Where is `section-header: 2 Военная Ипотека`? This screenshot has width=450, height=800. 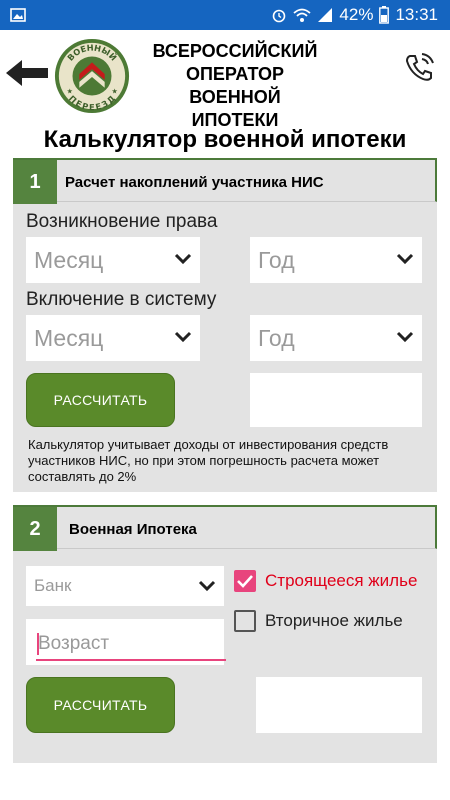
section-header: 2 Военная Ипотека is located at coordinates (225, 528).